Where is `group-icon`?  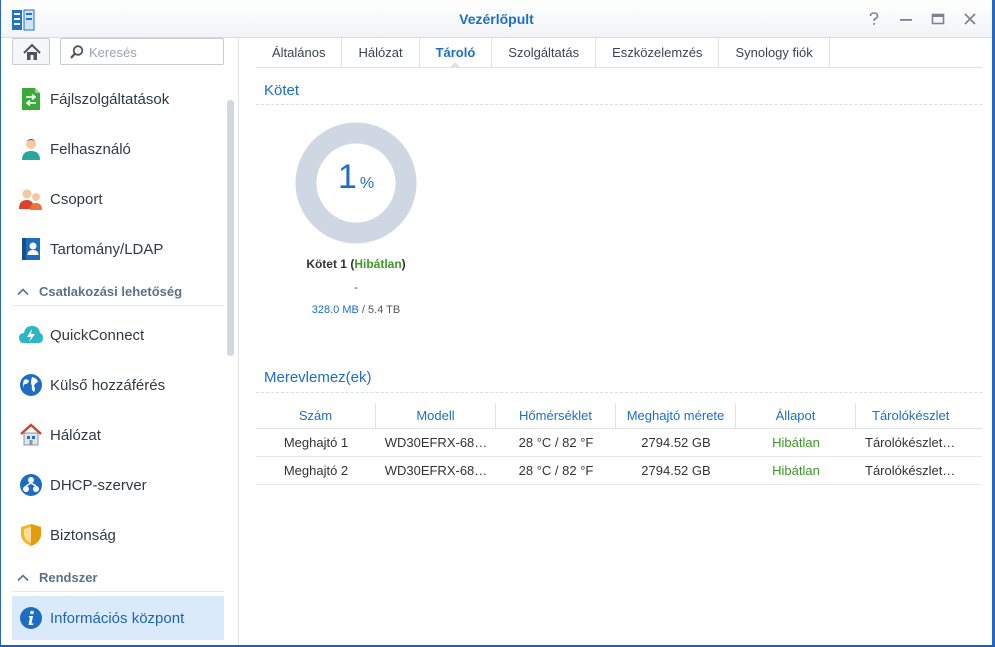 group-icon is located at coordinates (31, 199).